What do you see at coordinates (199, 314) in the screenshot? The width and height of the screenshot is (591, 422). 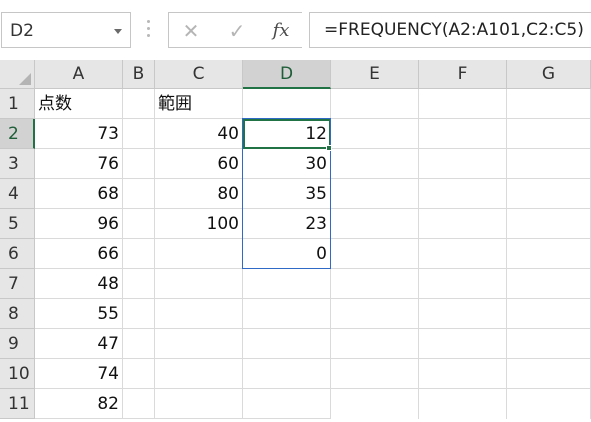 I see `cell-c8` at bounding box center [199, 314].